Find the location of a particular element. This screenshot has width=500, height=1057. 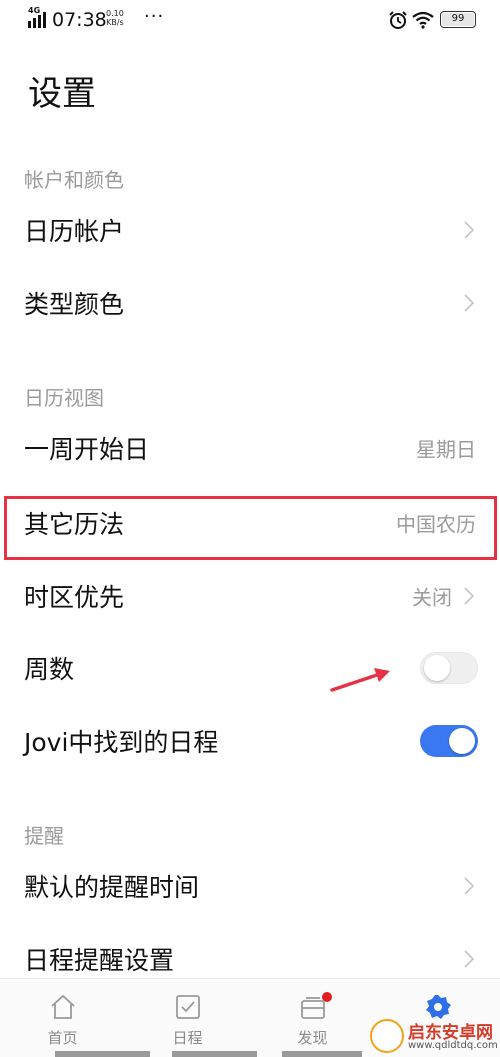

status-bar: 4G 07:38 0.10 KB/s ··· 99 is located at coordinates (250, 20).